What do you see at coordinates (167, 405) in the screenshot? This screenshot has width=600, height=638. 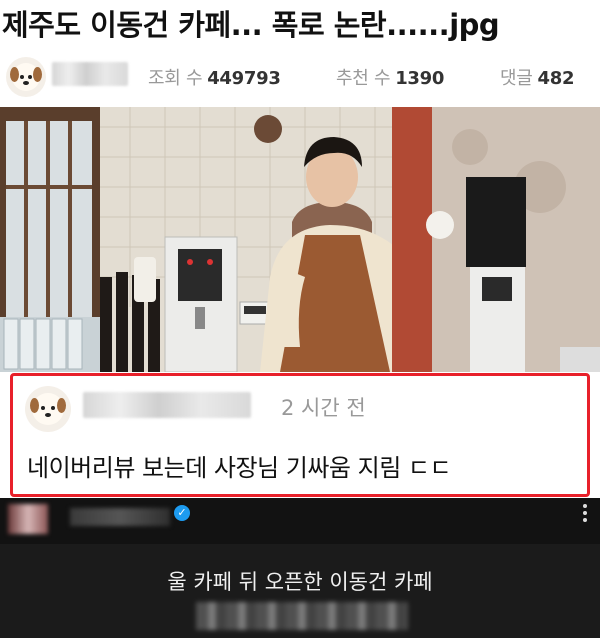 I see `commenter-name-redacted` at bounding box center [167, 405].